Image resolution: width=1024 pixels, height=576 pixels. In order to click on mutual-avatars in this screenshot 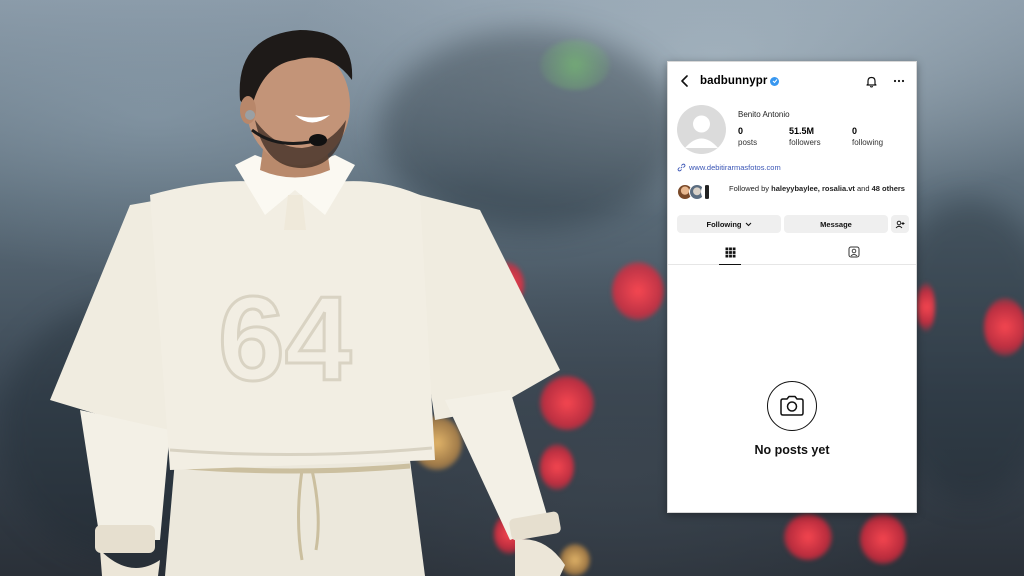, I will do `click(701, 192)`.